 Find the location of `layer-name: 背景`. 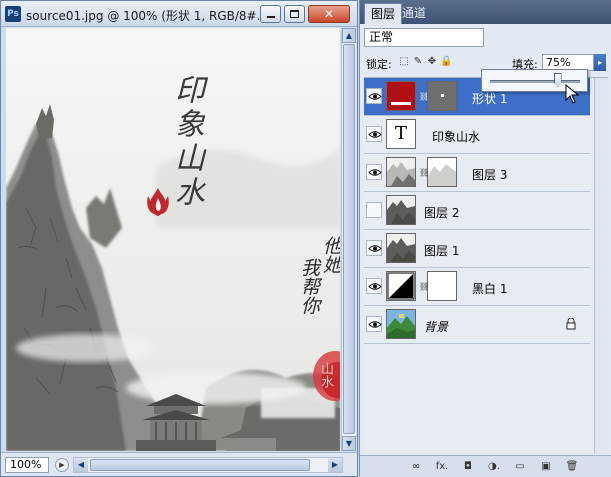

layer-name: 背景 is located at coordinates (436, 326).